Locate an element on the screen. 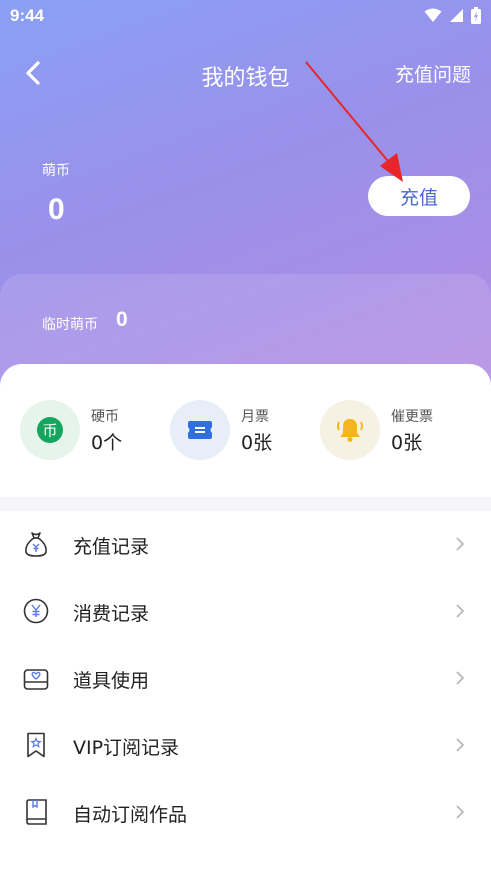 This screenshot has width=491, height=872. menu-item-label: 消费记录 is located at coordinates (111, 614).